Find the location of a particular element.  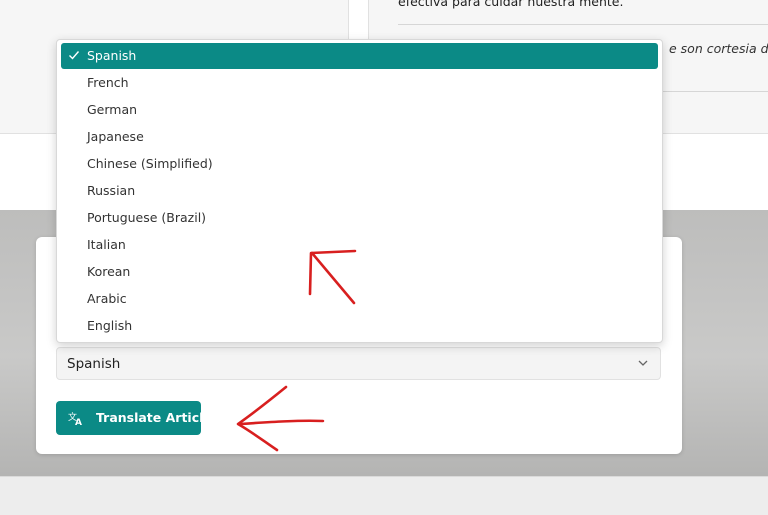

chevron-down-icon is located at coordinates (643, 363).